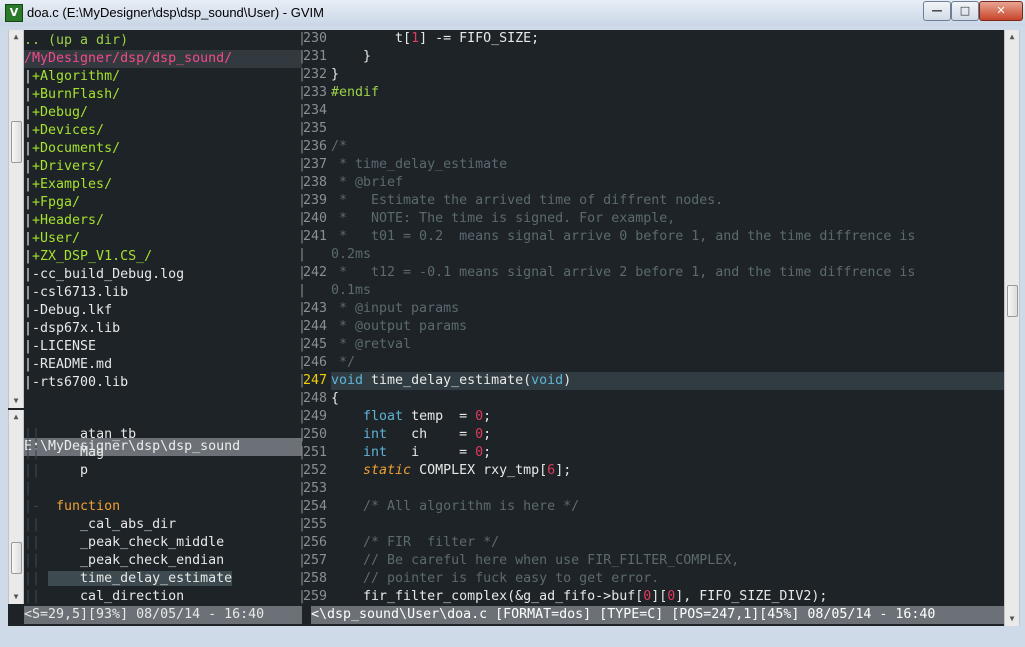 This screenshot has width=1025, height=647. I want to click on tag-row: |, so click(163, 489).